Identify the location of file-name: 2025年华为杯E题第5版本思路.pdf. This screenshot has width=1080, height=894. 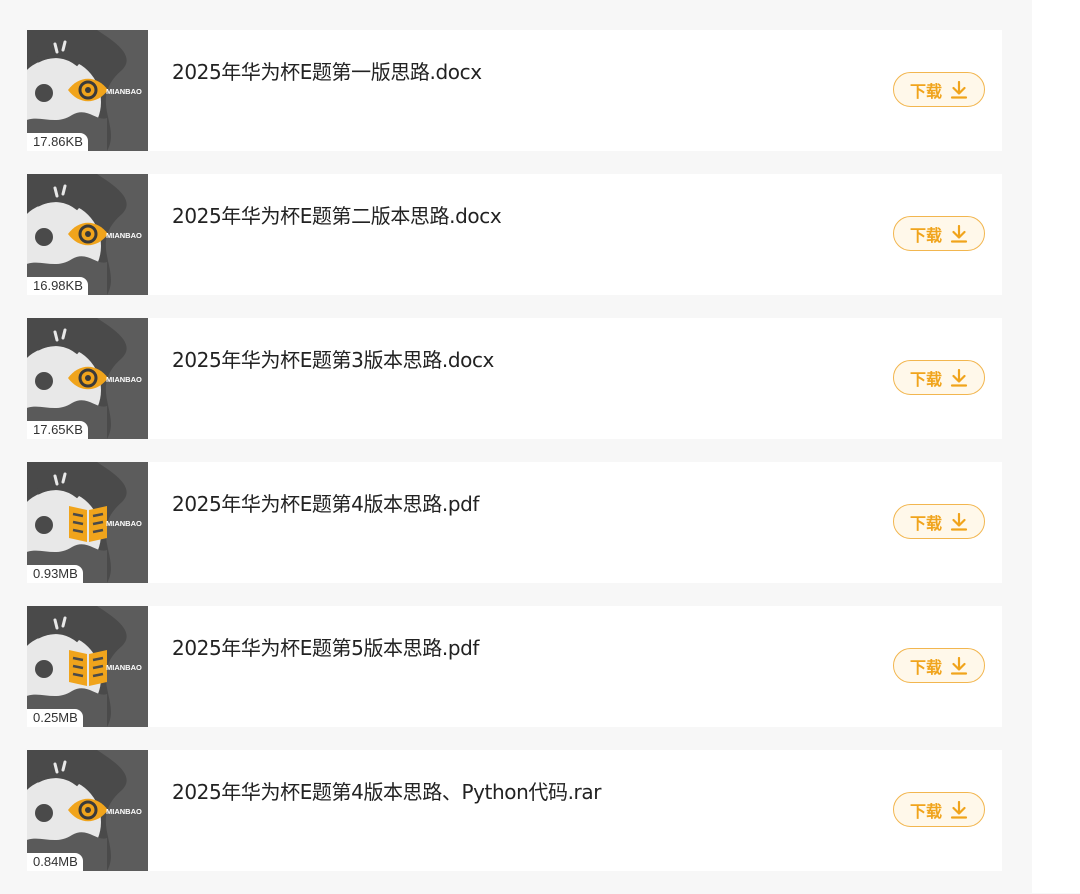
(325, 646).